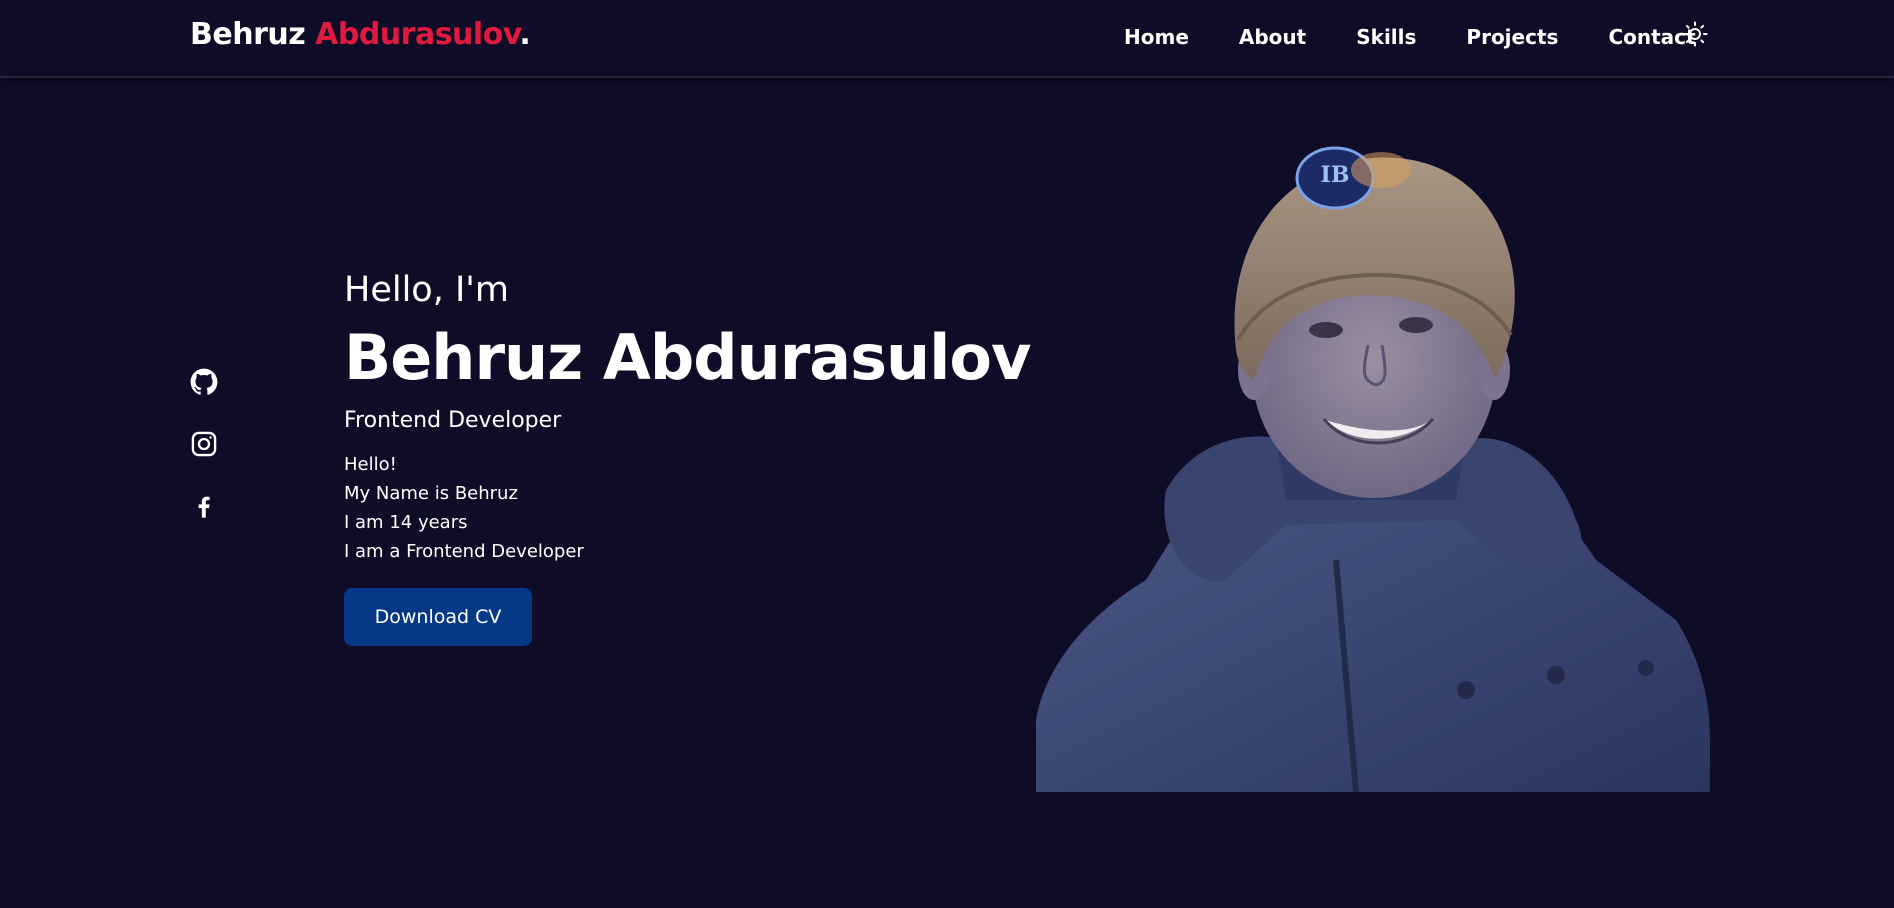  What do you see at coordinates (431, 493) in the screenshot?
I see `bio-line: My Name is Behruz` at bounding box center [431, 493].